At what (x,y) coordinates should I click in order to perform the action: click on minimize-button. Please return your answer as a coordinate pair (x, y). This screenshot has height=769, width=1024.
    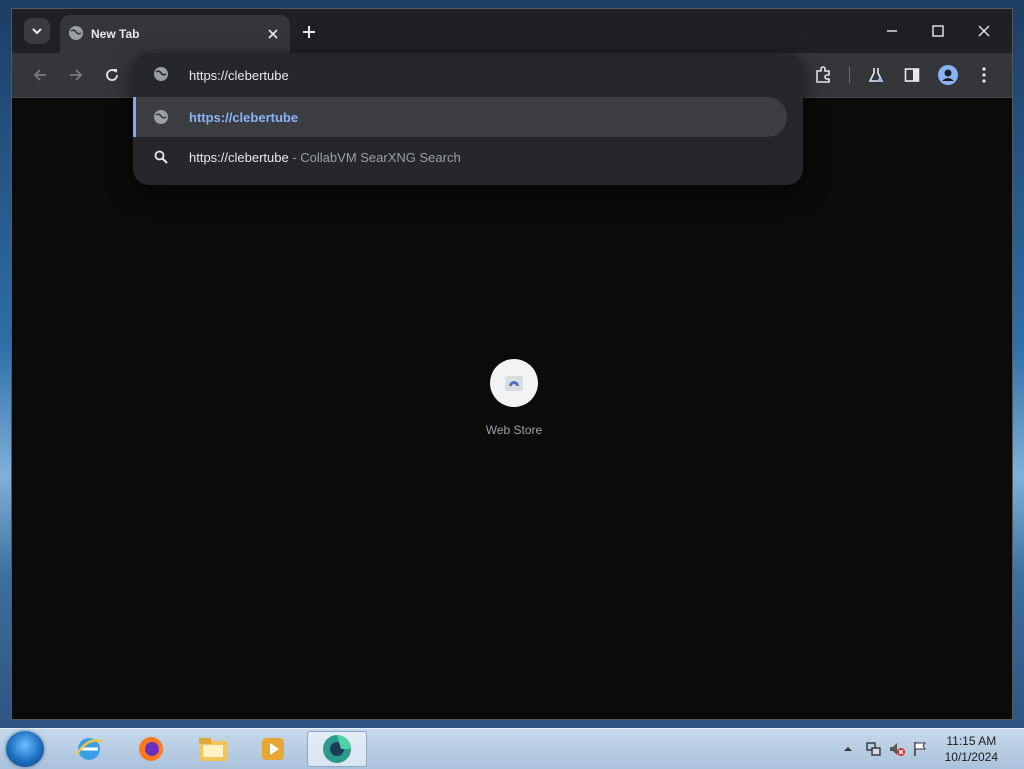
    Looking at the image, I should click on (892, 31).